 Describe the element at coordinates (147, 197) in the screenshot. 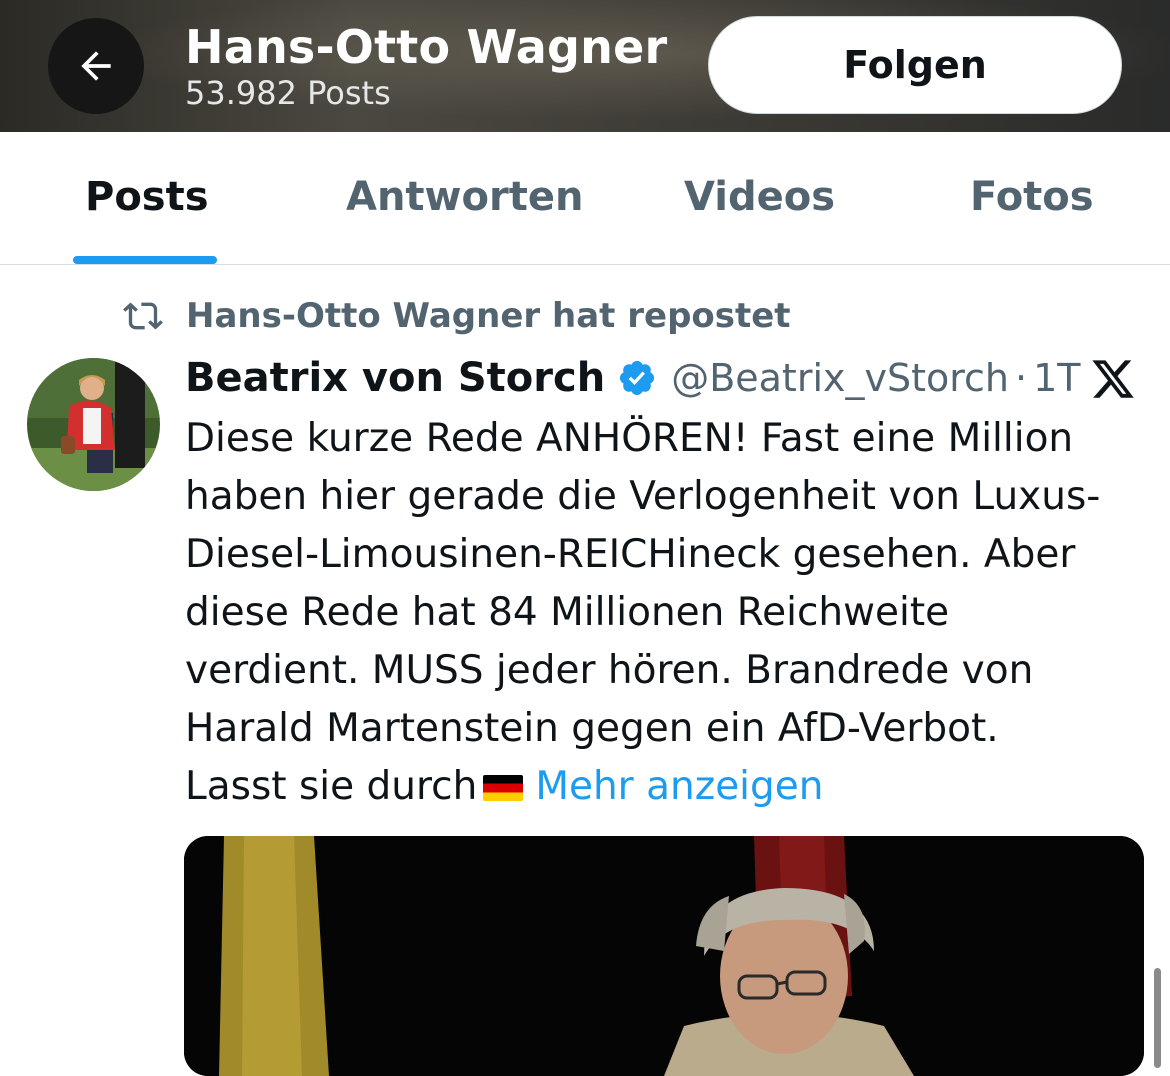

I see `tab-posts: Posts` at that location.